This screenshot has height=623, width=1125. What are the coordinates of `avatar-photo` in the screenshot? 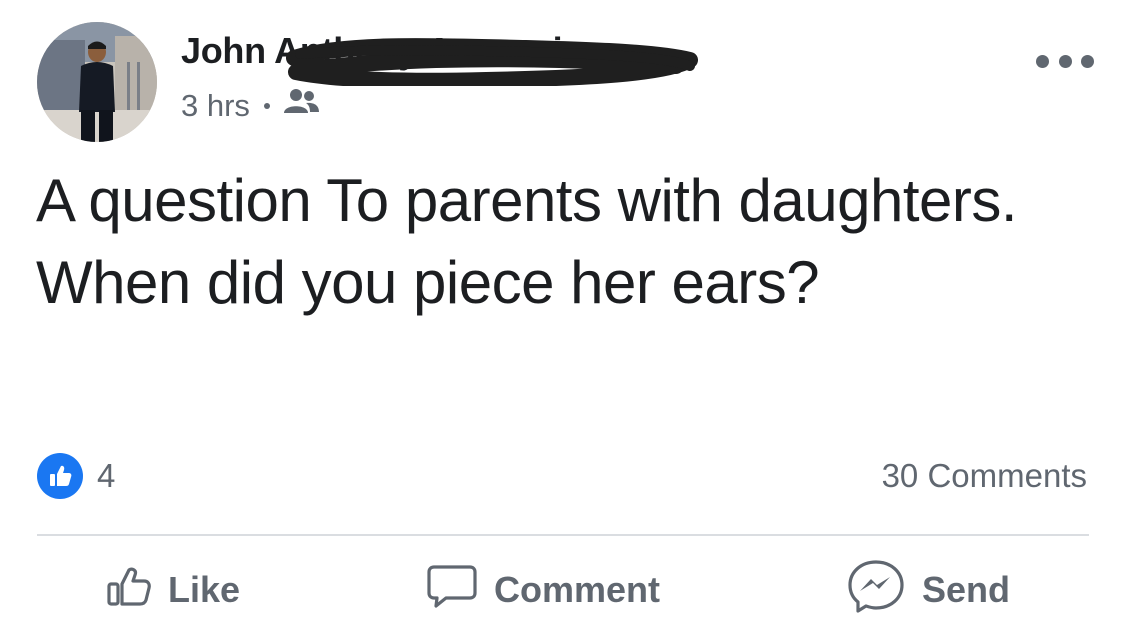 It's located at (97, 82).